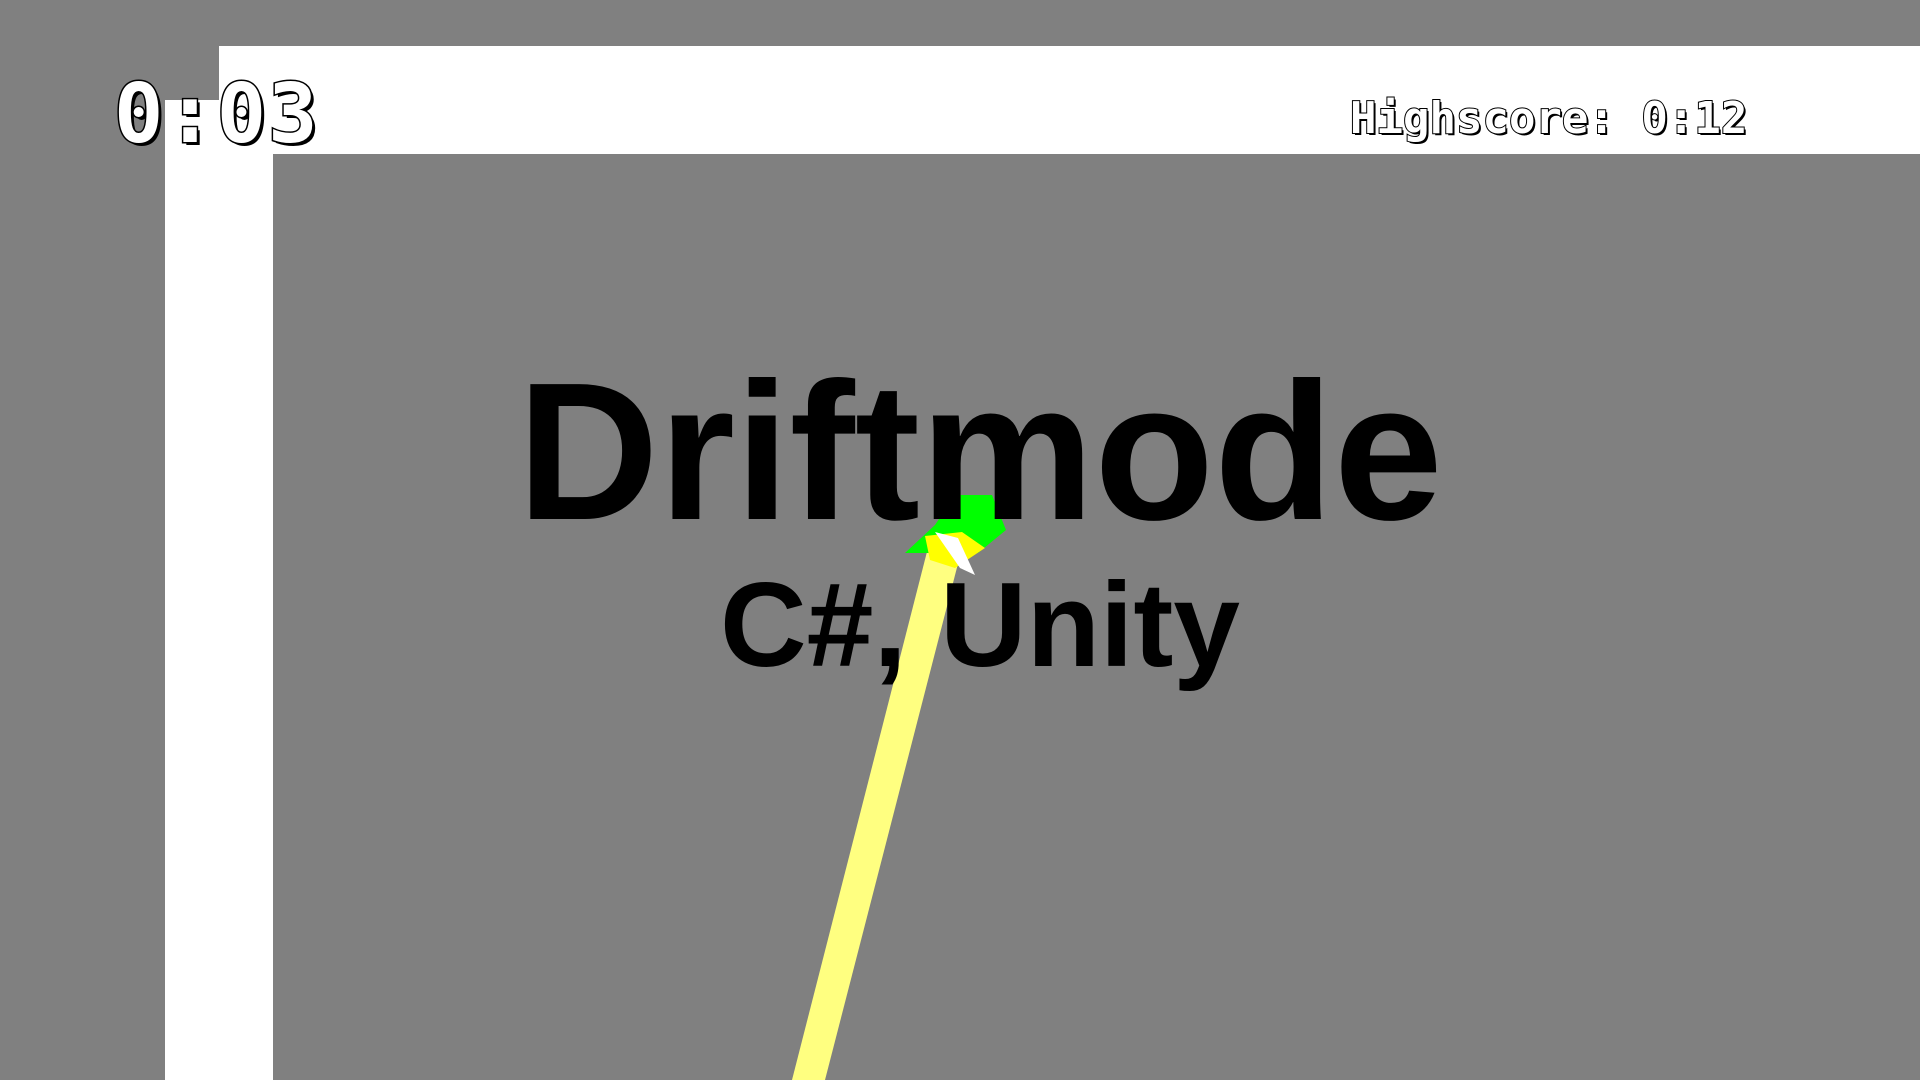  Describe the element at coordinates (980, 451) in the screenshot. I see `game-title: Driftmode` at that location.